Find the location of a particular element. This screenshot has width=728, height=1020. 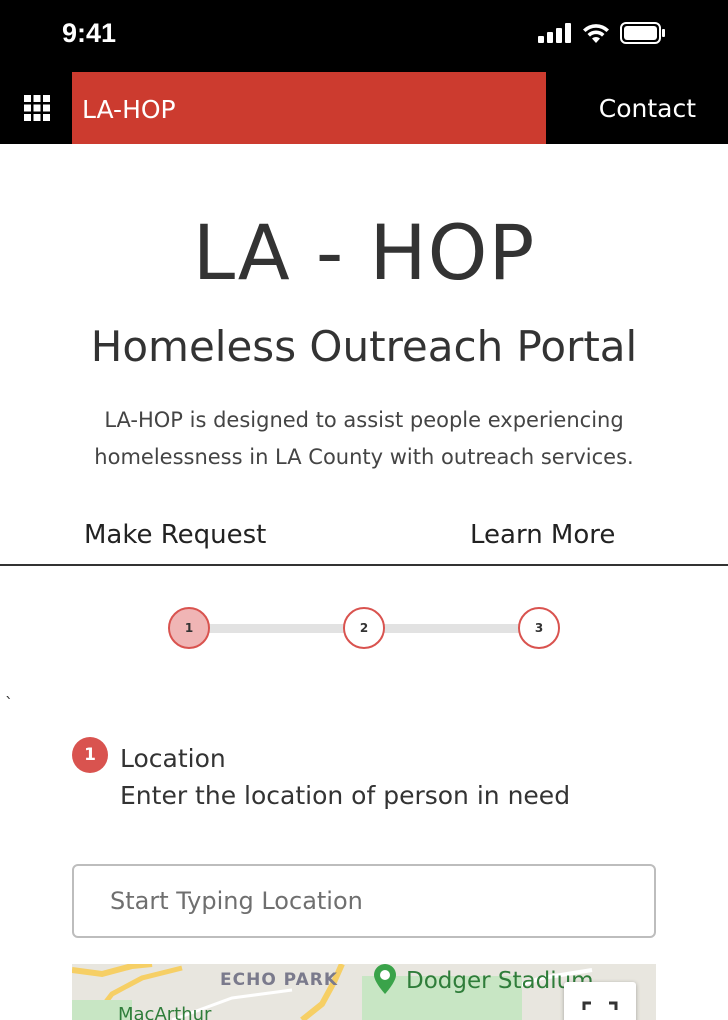

section-title: Location is located at coordinates (173, 758).